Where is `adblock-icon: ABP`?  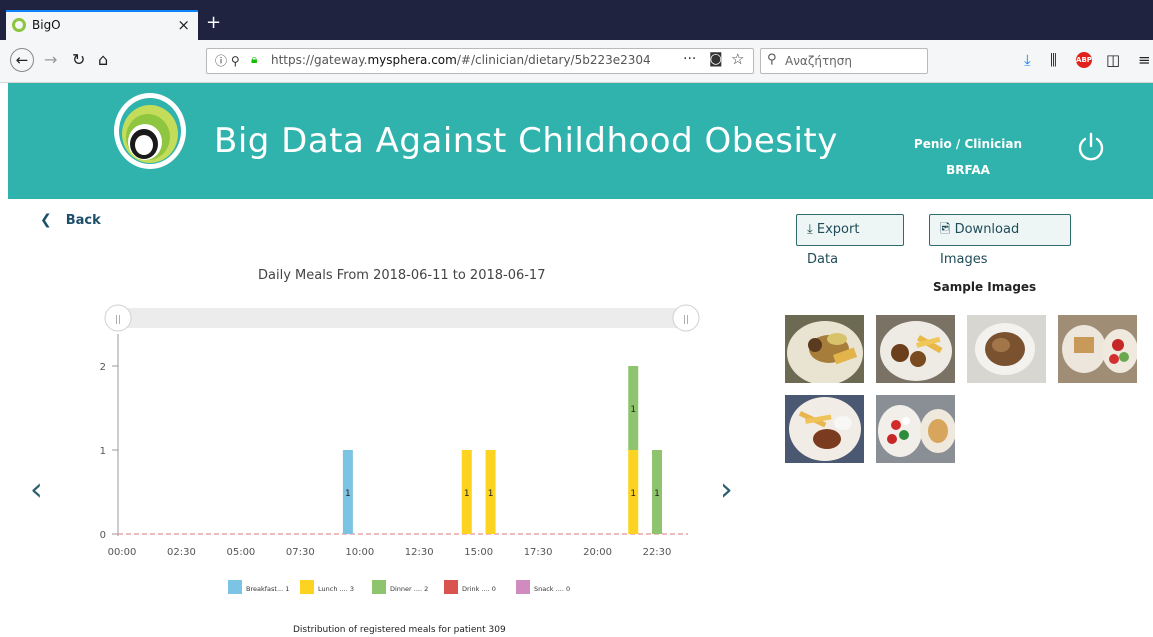 adblock-icon: ABP is located at coordinates (1084, 60).